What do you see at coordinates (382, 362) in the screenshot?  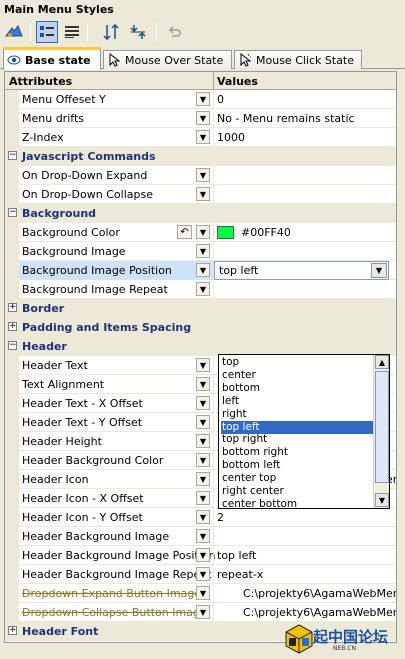 I see `scroll-up-icon: ▲` at bounding box center [382, 362].